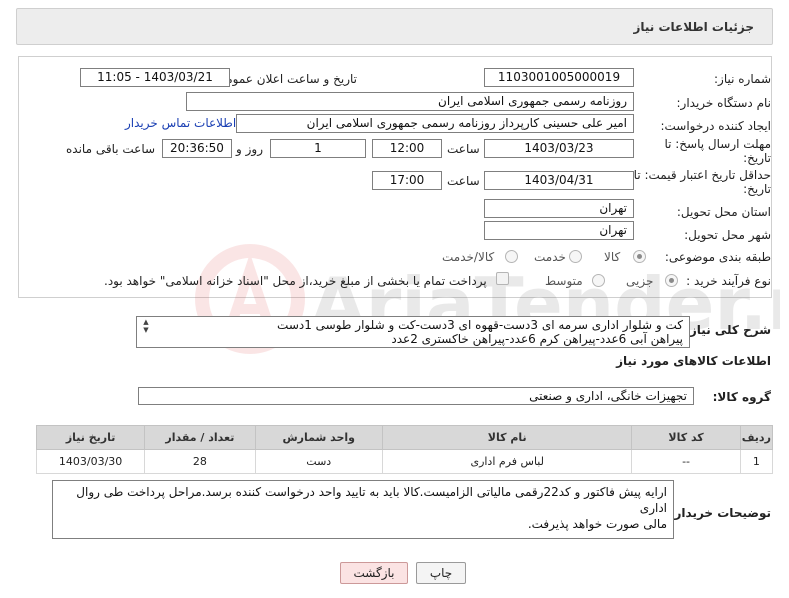 The height and width of the screenshot is (598, 789). What do you see at coordinates (693, 361) in the screenshot?
I see `goods-section-title: اطلاعات کالاهای مورد نیاز` at bounding box center [693, 361].